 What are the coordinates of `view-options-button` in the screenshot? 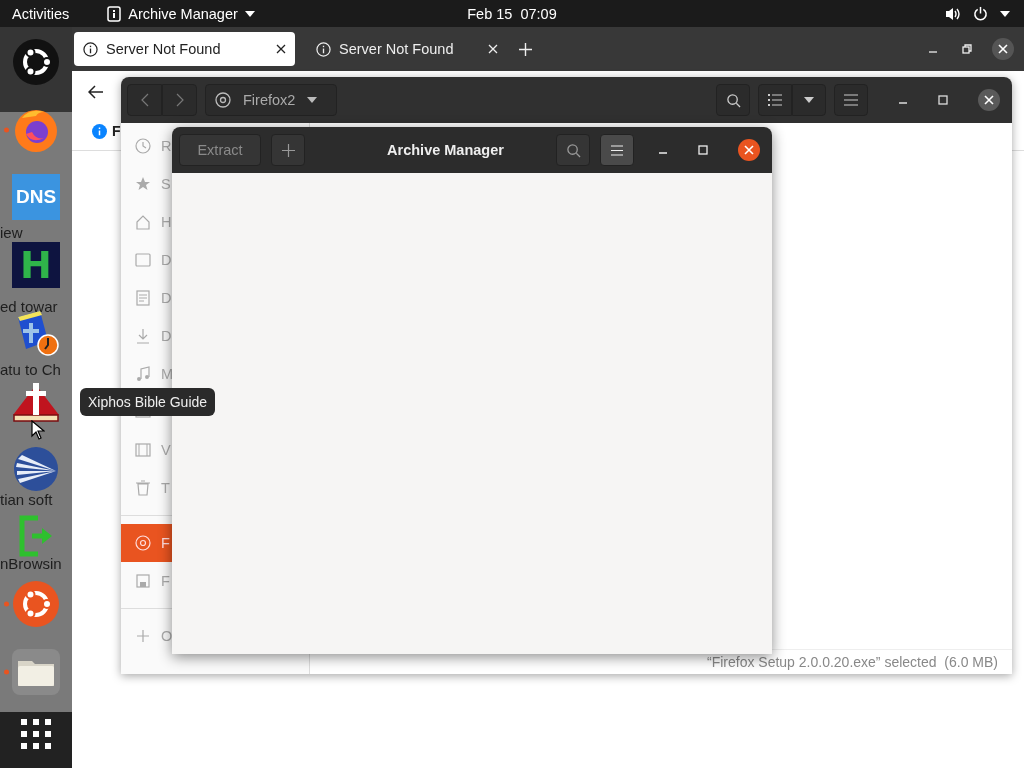 It's located at (809, 100).